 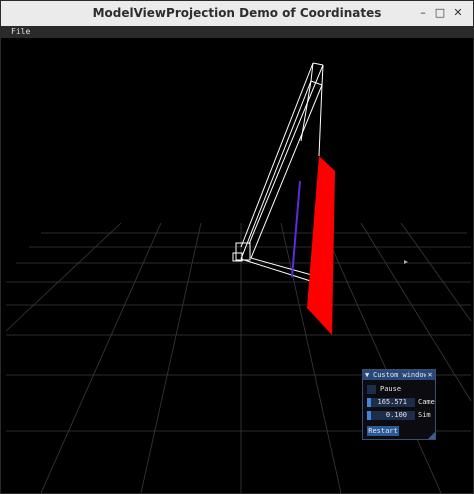 I want to click on panel-close-icon: ✕, so click(x=430, y=375).